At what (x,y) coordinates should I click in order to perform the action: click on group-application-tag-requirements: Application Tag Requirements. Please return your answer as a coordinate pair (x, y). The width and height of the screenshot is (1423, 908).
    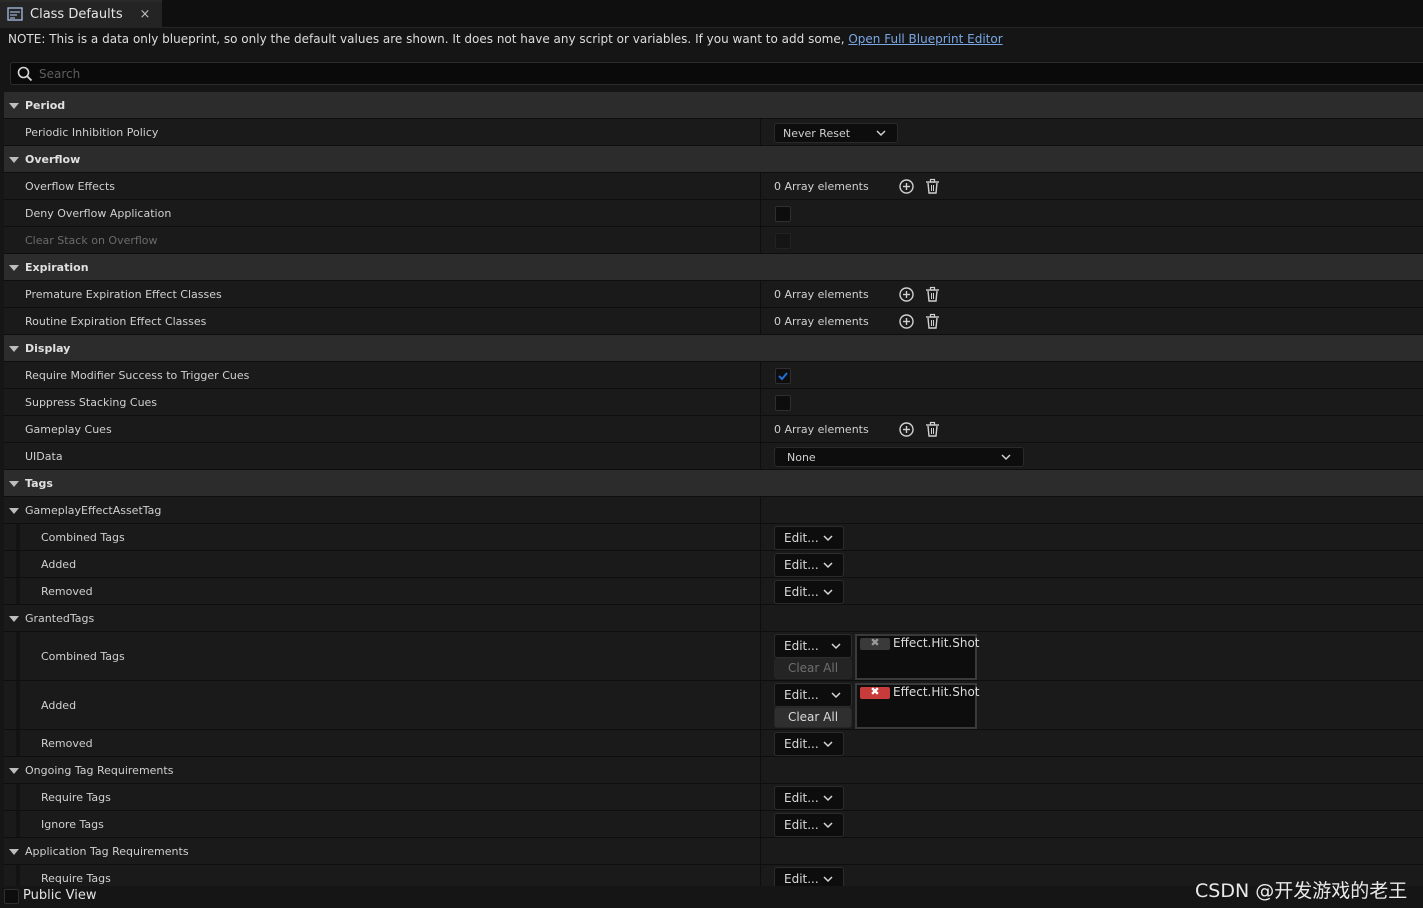
    Looking at the image, I should click on (713, 851).